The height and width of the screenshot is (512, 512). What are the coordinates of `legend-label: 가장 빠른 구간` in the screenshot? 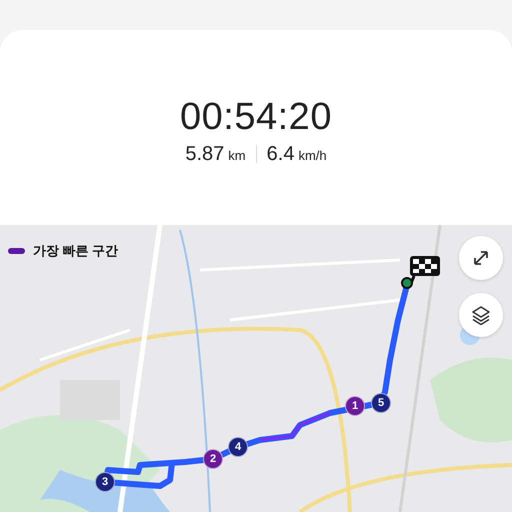 It's located at (75, 251).